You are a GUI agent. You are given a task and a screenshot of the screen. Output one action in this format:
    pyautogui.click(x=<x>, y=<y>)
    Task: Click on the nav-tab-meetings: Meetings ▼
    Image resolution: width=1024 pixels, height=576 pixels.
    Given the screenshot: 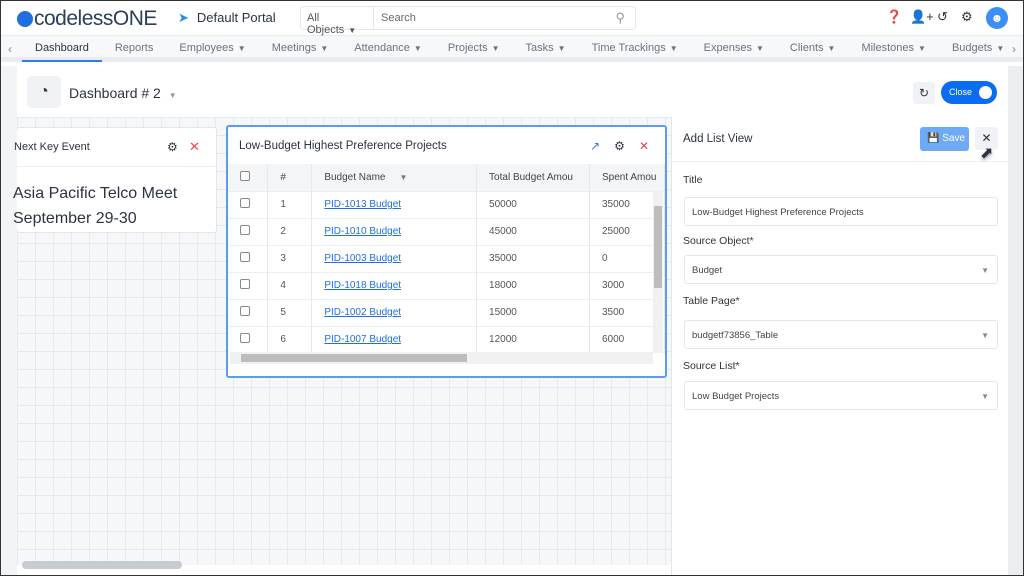 What is the action you would take?
    pyautogui.click(x=300, y=49)
    